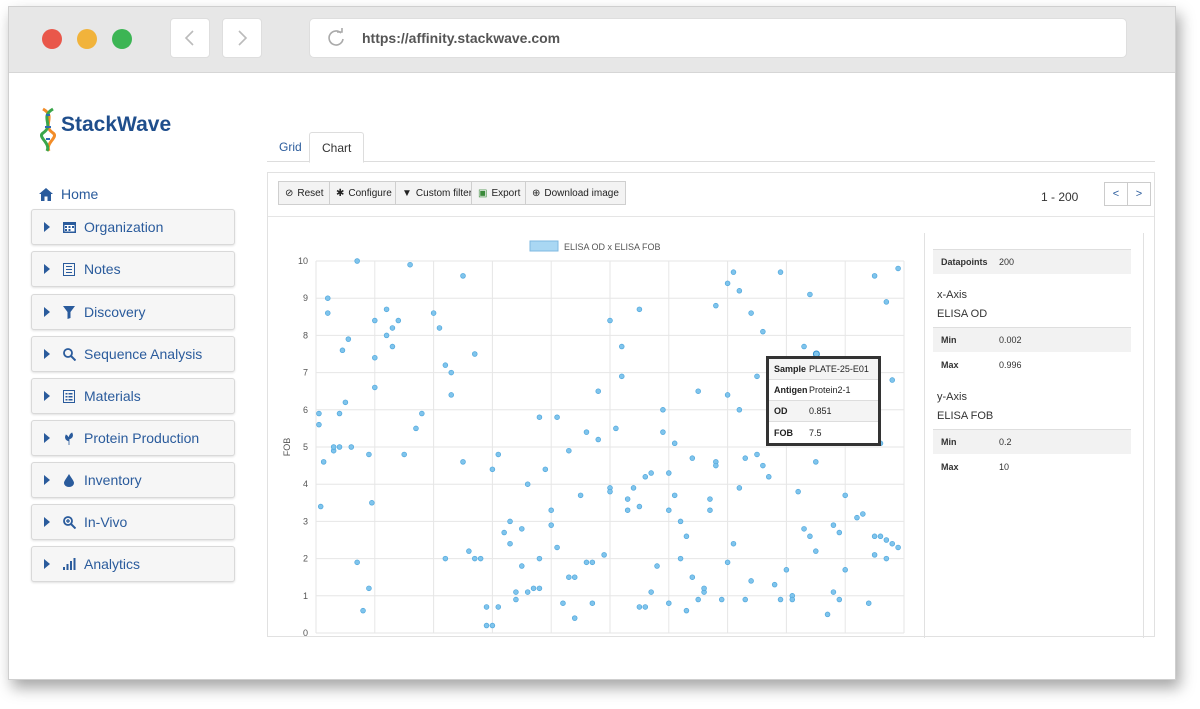 This screenshot has width=1200, height=709. What do you see at coordinates (575, 193) in the screenshot?
I see `download-image-button: ⊕ Download image` at bounding box center [575, 193].